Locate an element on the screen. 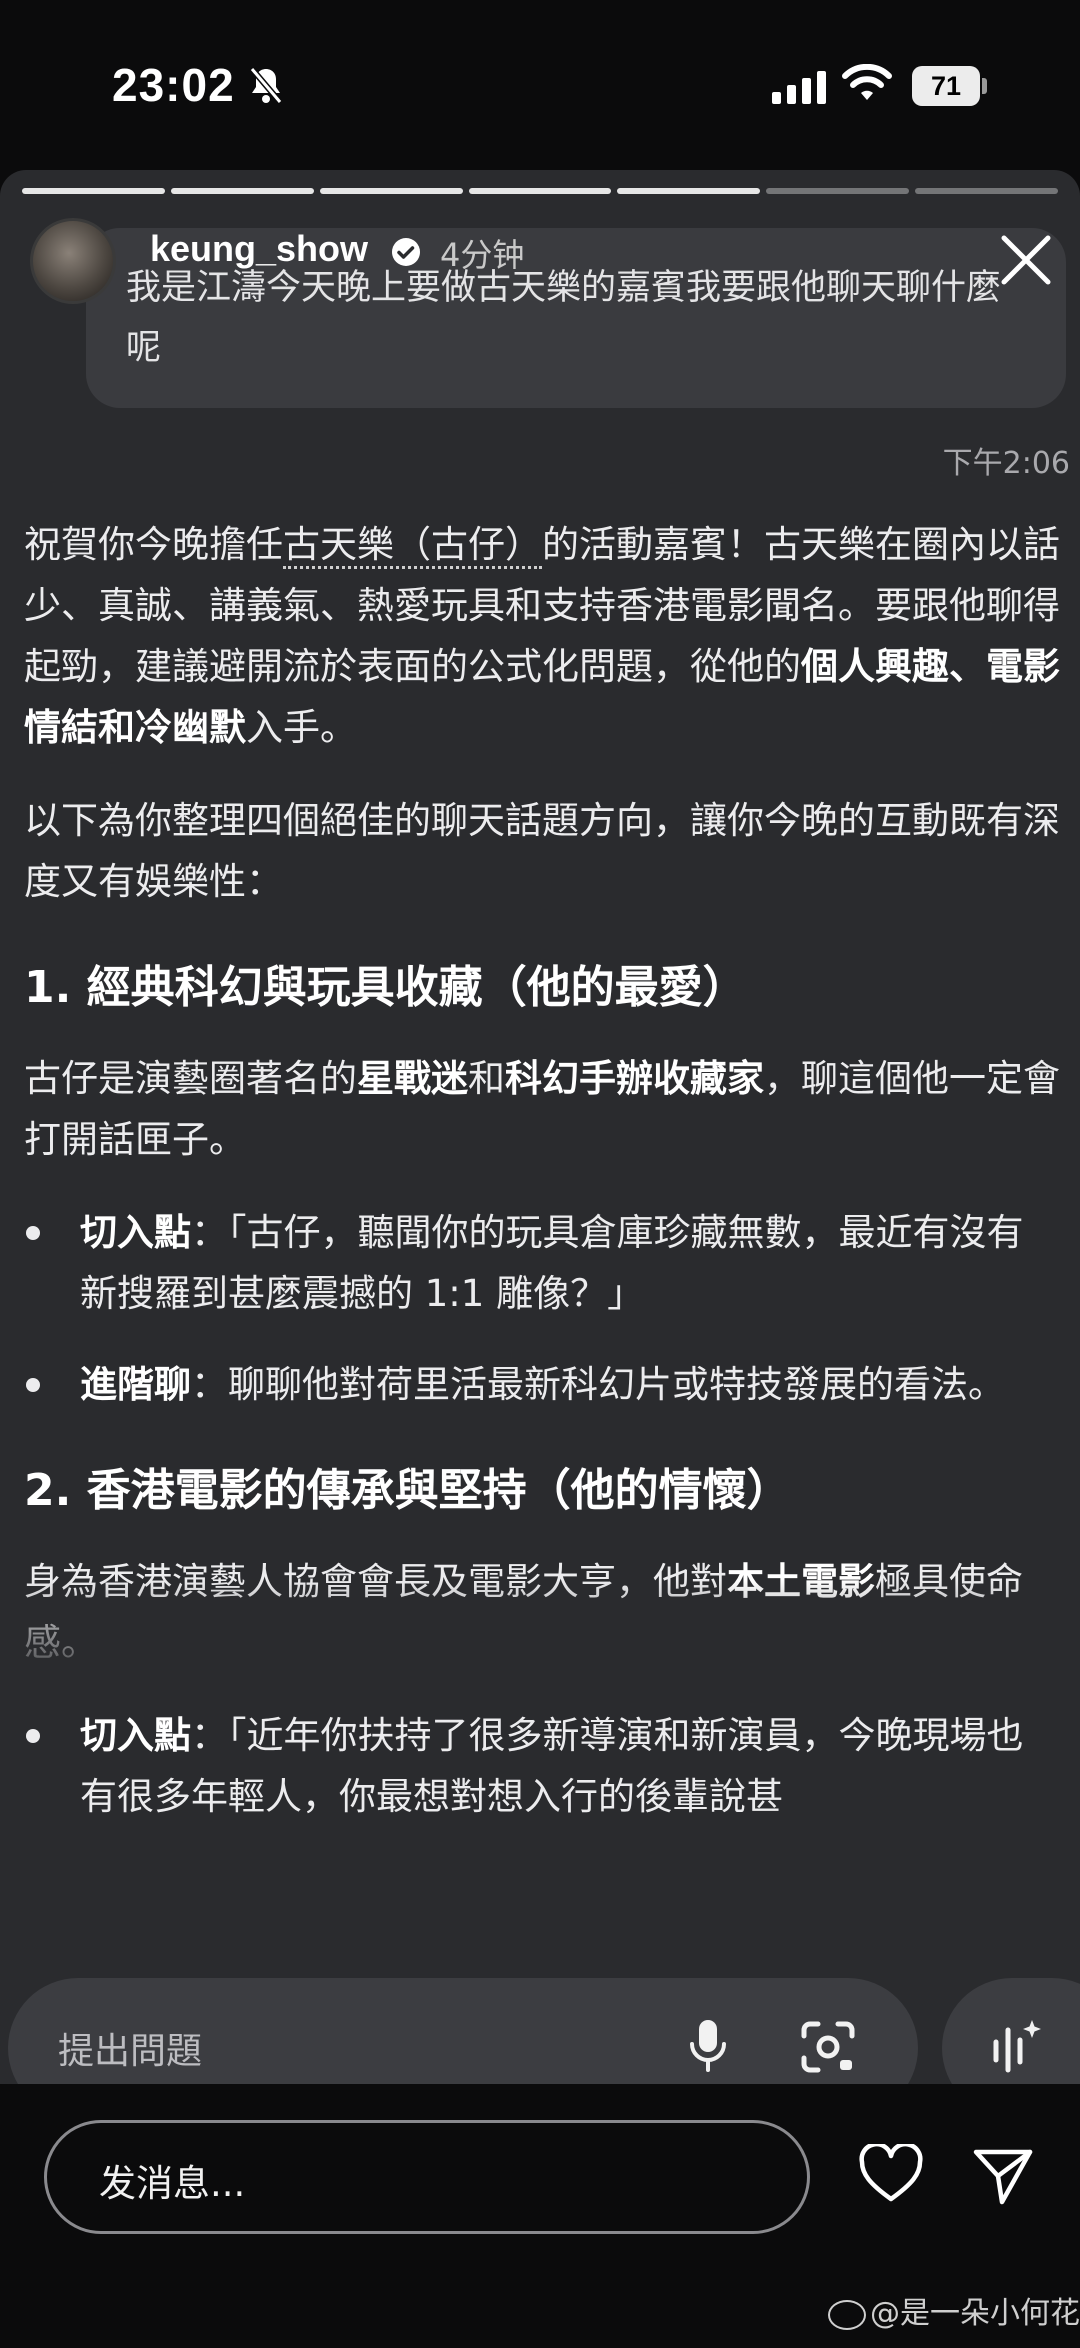 The height and width of the screenshot is (2348, 1080). list-item: 進階聊：聊聊他對荷里活最新科幻片或特技發展的看法。 is located at coordinates (542, 1384).